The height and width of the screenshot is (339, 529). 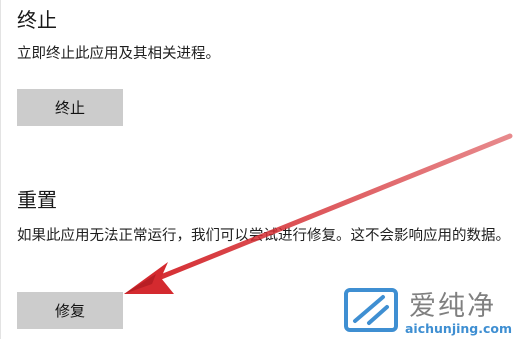 I want to click on terminate-button: 终止, so click(x=70, y=107).